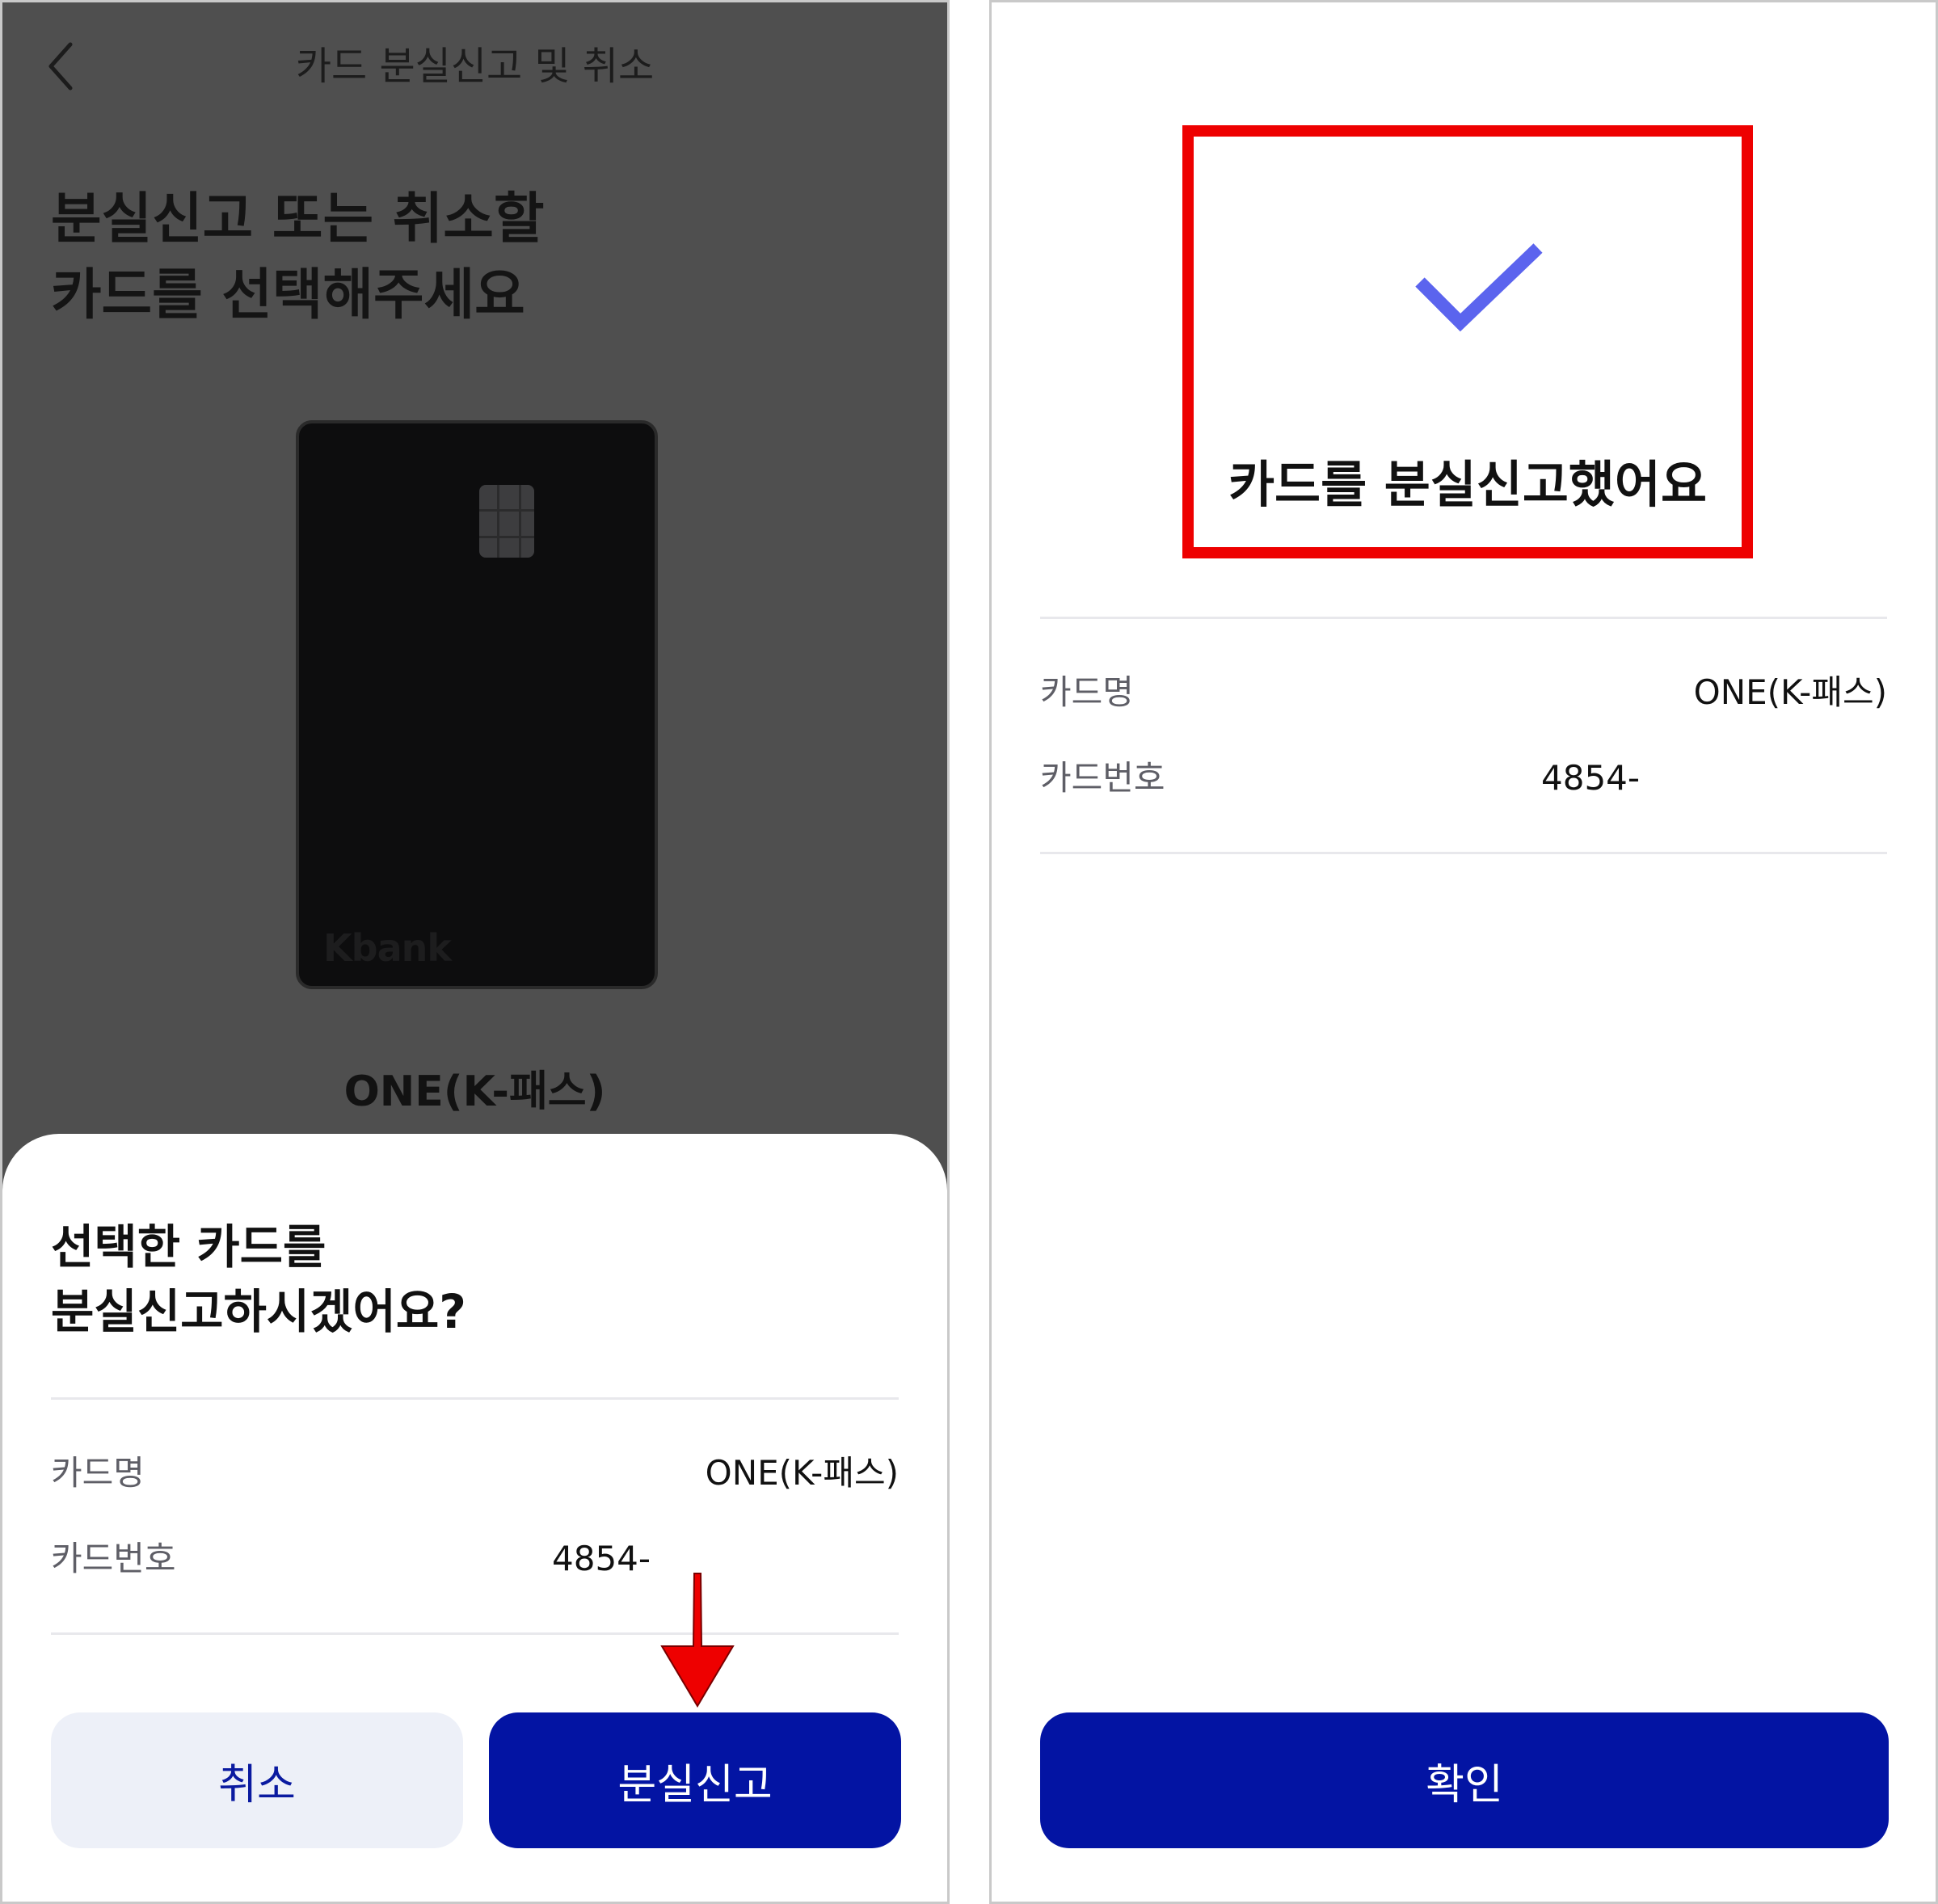  Describe the element at coordinates (1467, 341) in the screenshot. I see `highlight-box: 카드를 분실신고했어요` at that location.